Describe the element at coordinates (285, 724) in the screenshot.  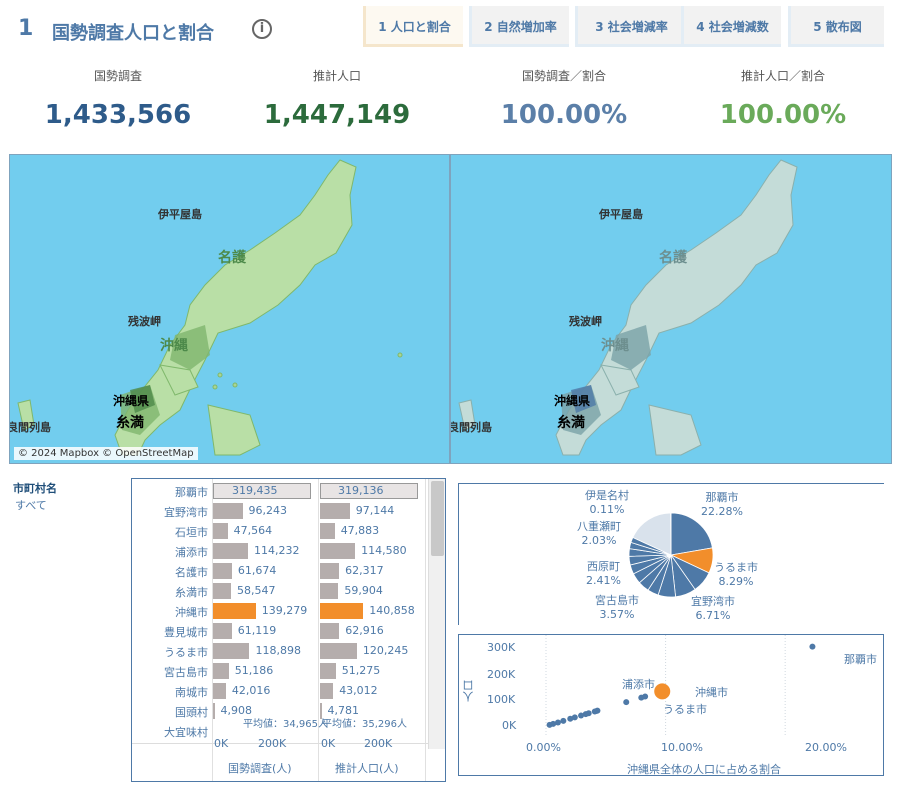
I see `avg-census-label: 平均値：34,965人` at that location.